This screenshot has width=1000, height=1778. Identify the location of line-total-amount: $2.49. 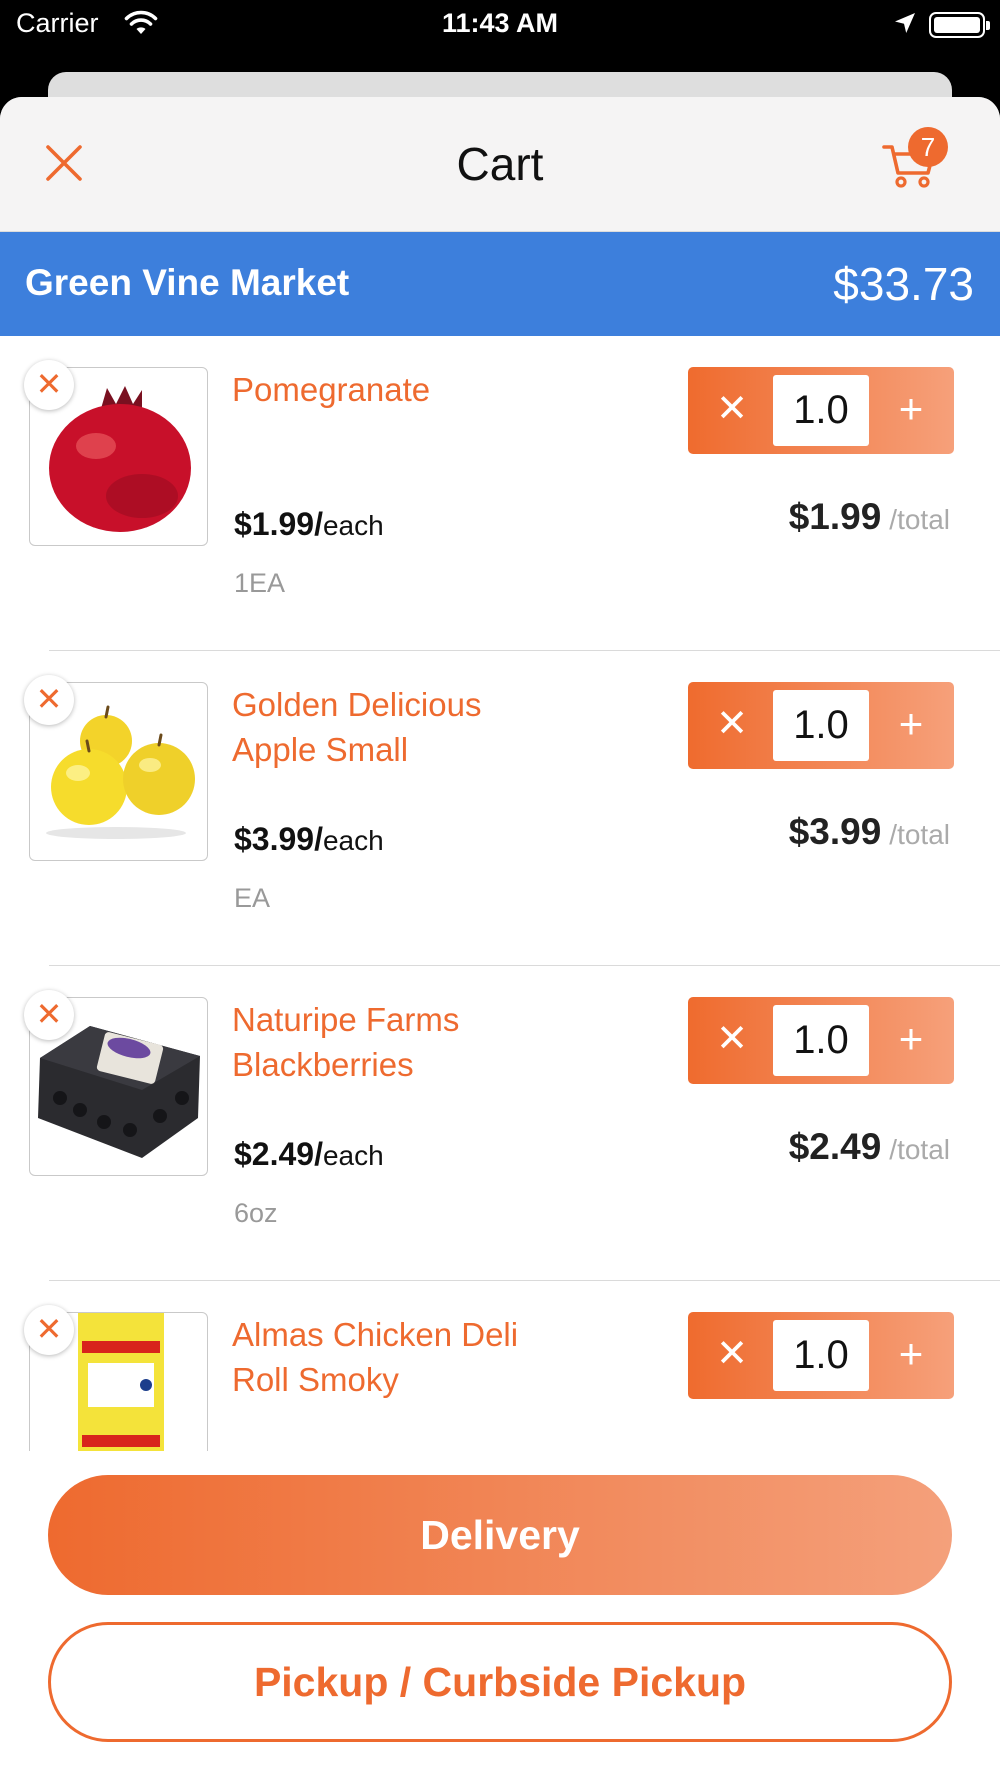
(835, 1146).